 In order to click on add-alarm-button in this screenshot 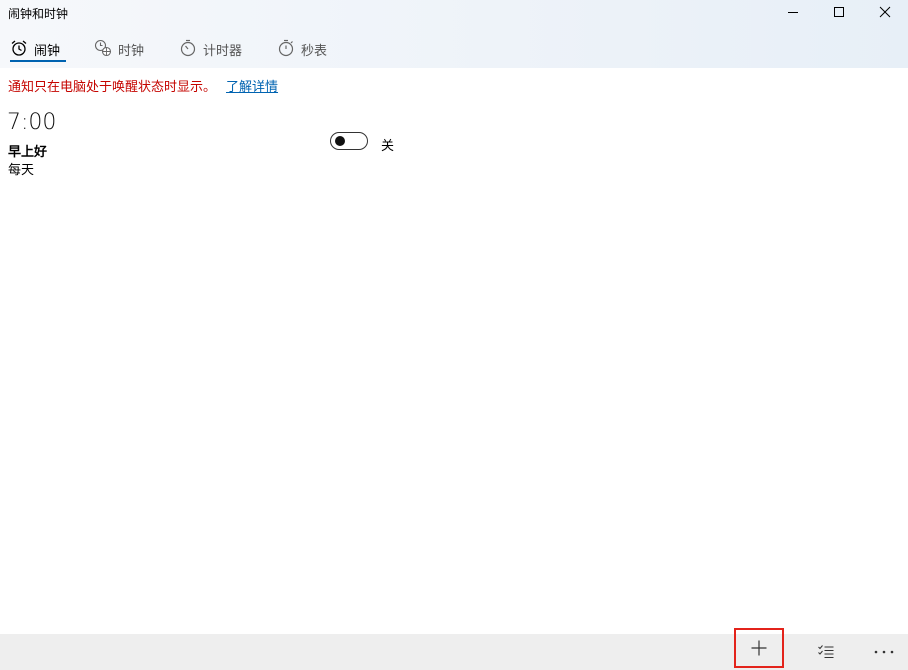, I will do `click(759, 648)`.